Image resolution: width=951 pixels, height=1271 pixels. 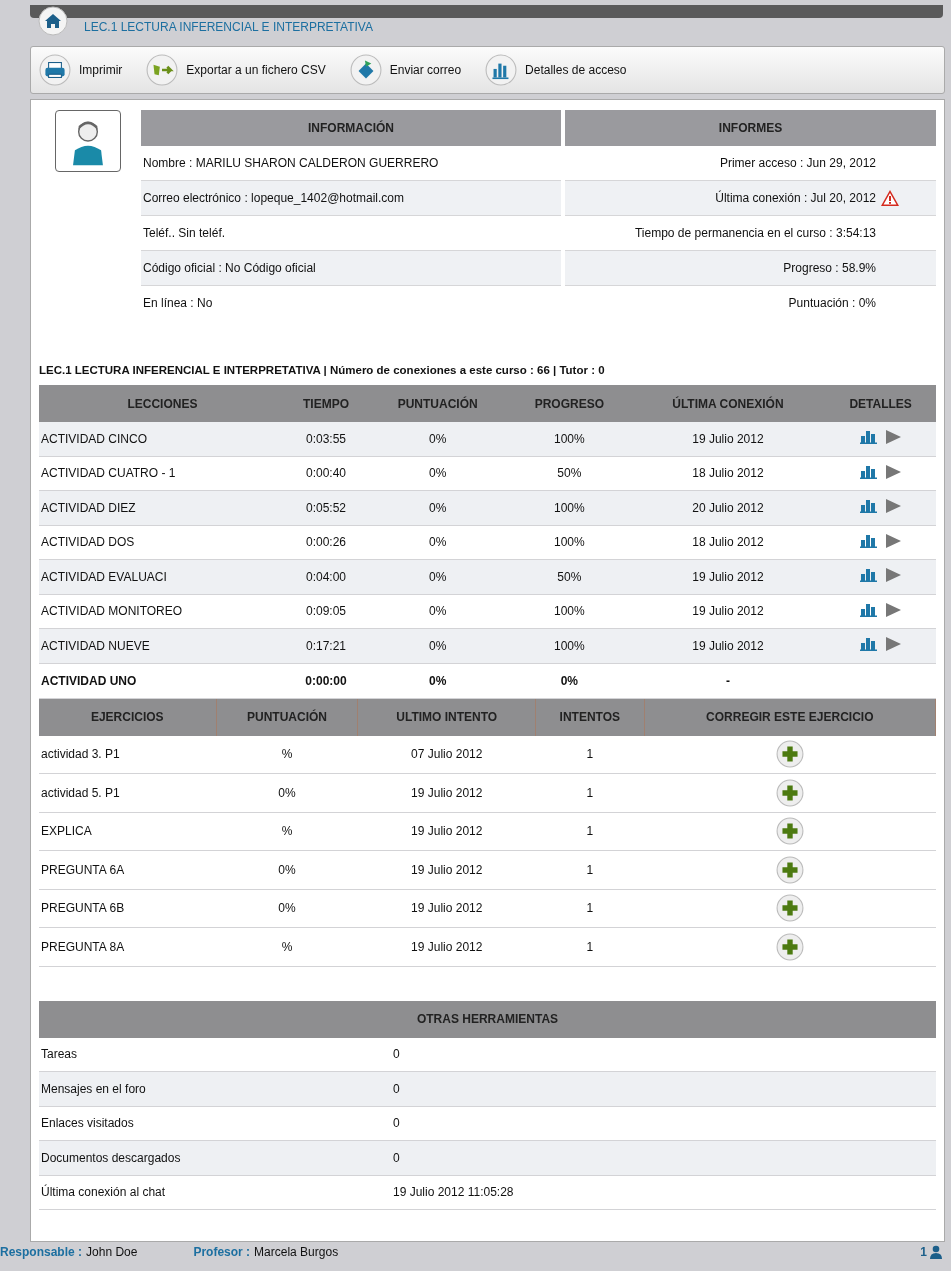 I want to click on info-text: En línea : No, so click(x=178, y=303).